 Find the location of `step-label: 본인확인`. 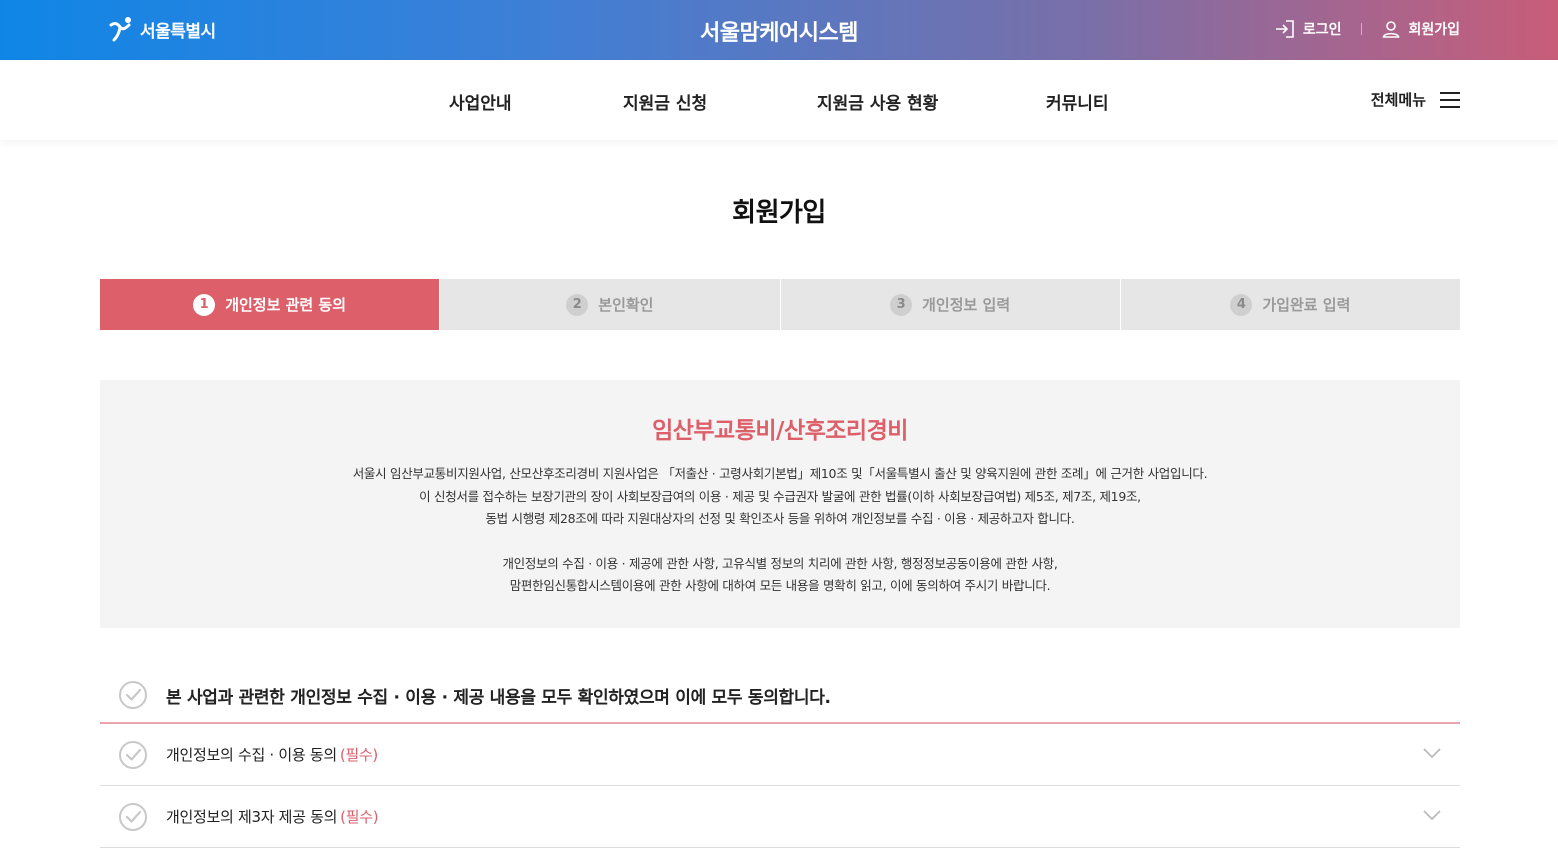

step-label: 본인확인 is located at coordinates (626, 305).